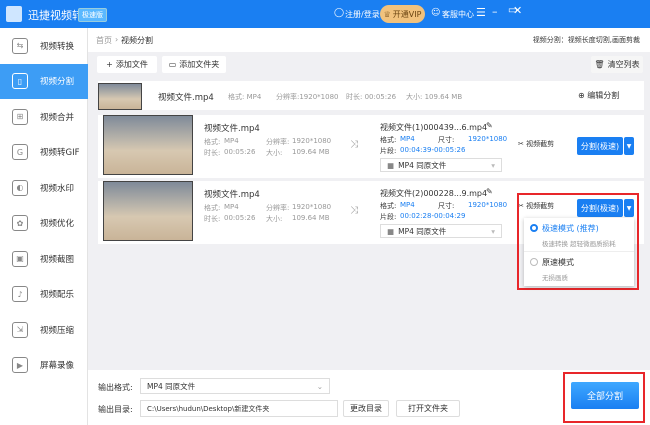 The width and height of the screenshot is (650, 425). I want to click on plus-icon: +, so click(109, 64).